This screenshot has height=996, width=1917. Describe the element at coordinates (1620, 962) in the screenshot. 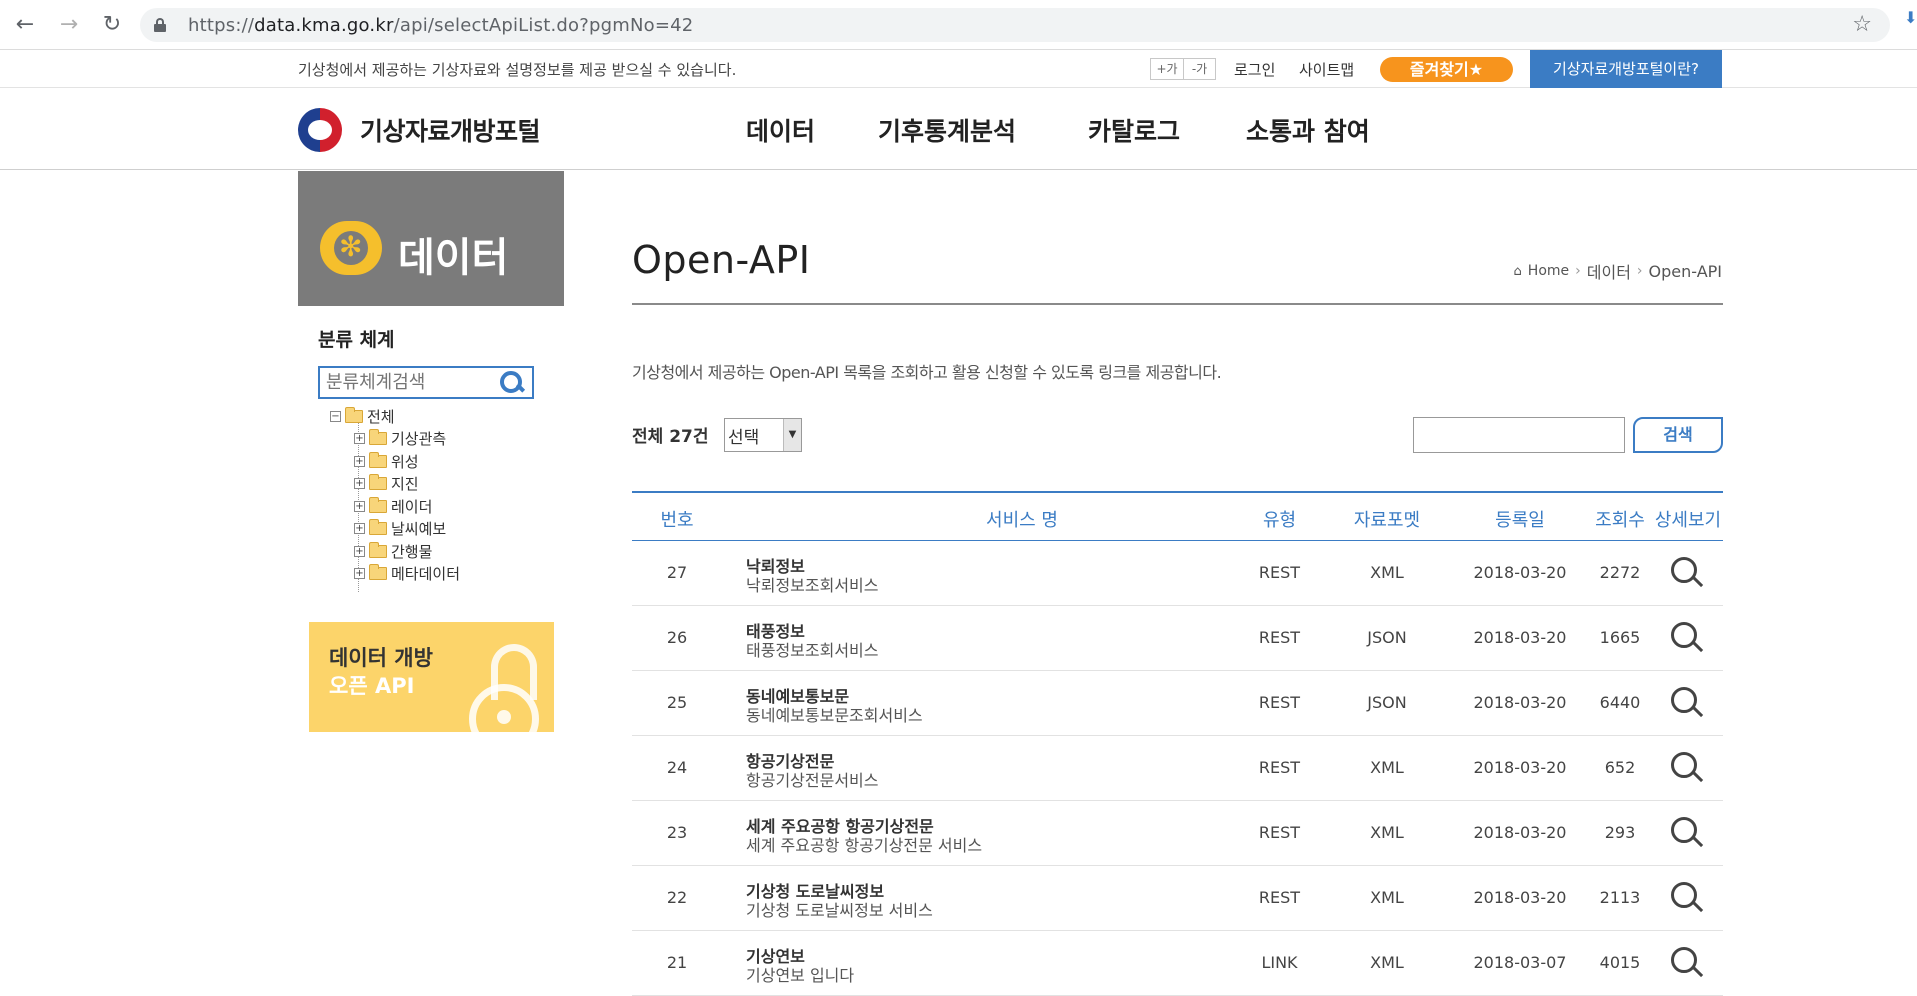

I see `view-count: 4015` at that location.